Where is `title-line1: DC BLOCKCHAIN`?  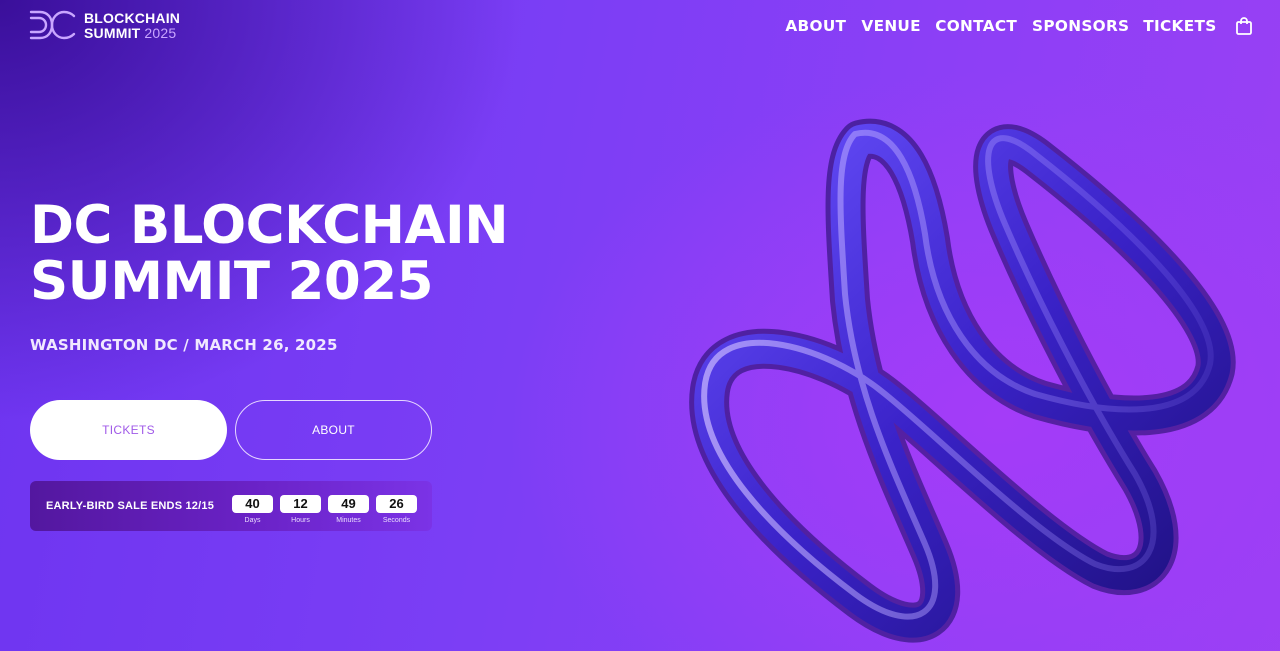 title-line1: DC BLOCKCHAIN is located at coordinates (269, 225).